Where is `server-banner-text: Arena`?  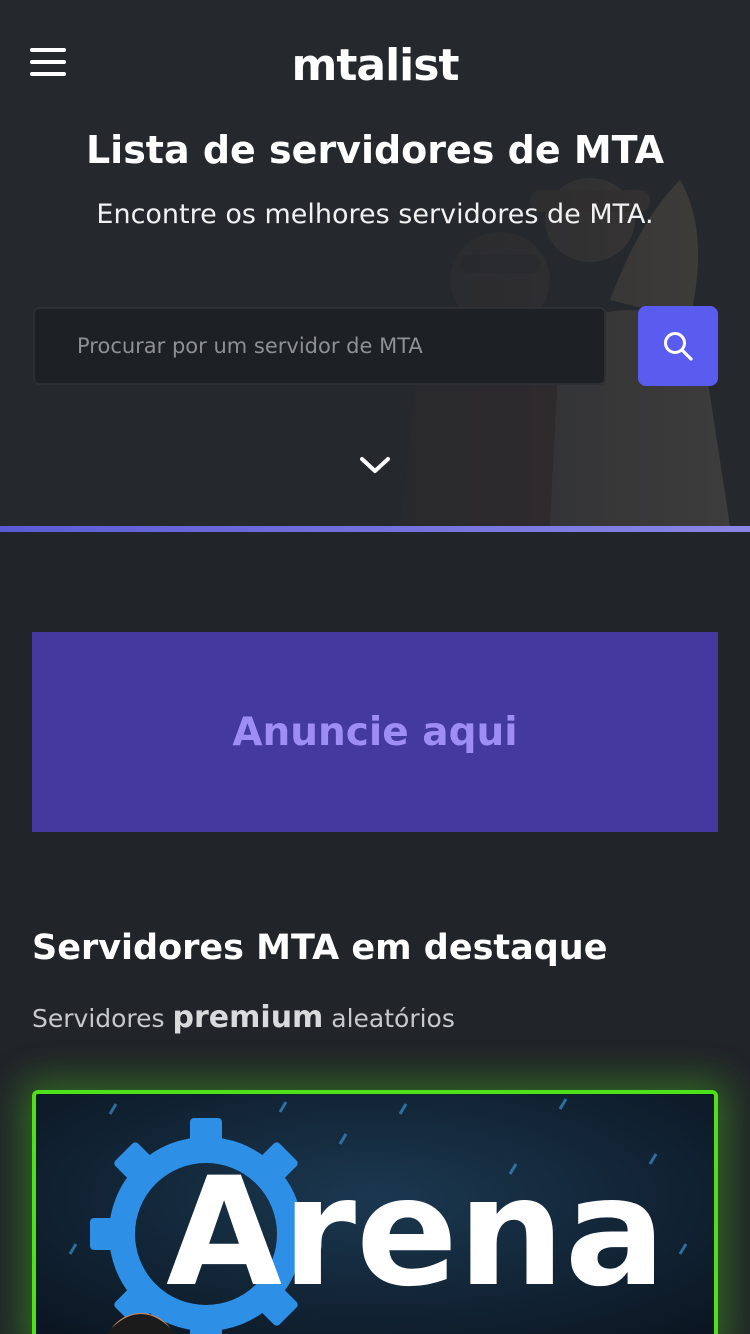
server-banner-text: Arena is located at coordinates (416, 1233).